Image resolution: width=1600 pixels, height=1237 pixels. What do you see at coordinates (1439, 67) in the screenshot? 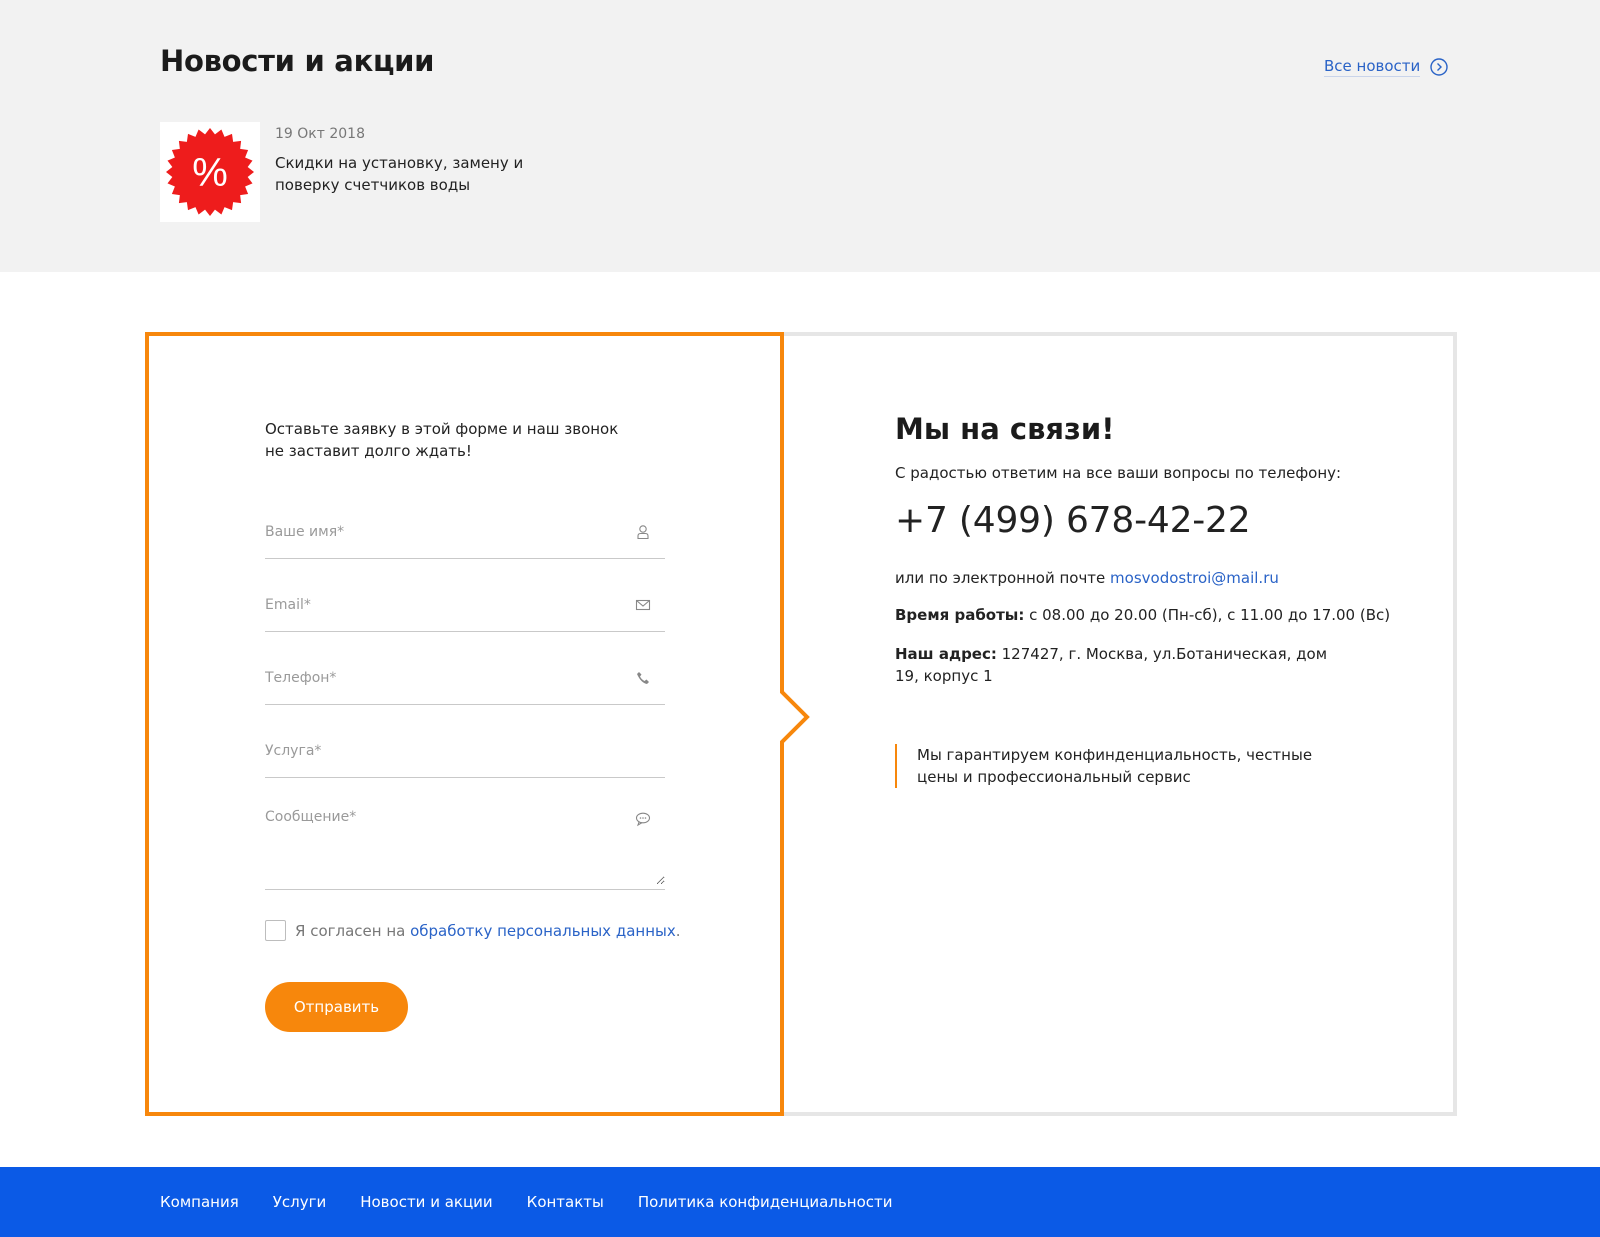
I see `chevron-right-circle-icon` at bounding box center [1439, 67].